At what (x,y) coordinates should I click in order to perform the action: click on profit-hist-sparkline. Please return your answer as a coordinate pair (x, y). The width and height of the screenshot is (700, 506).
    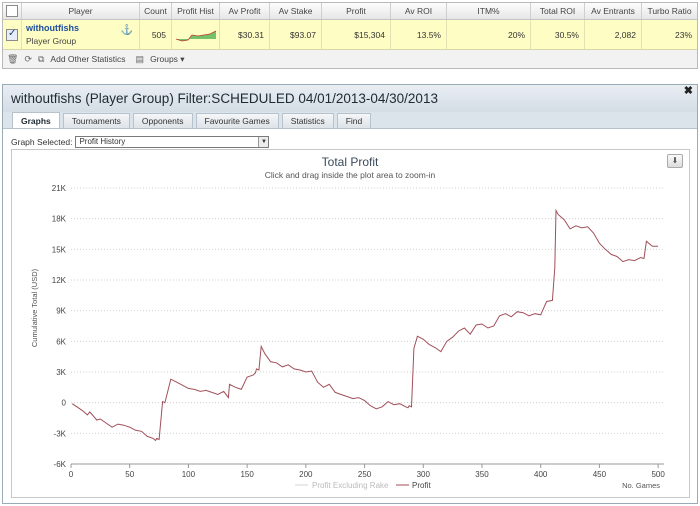
    Looking at the image, I should click on (196, 34).